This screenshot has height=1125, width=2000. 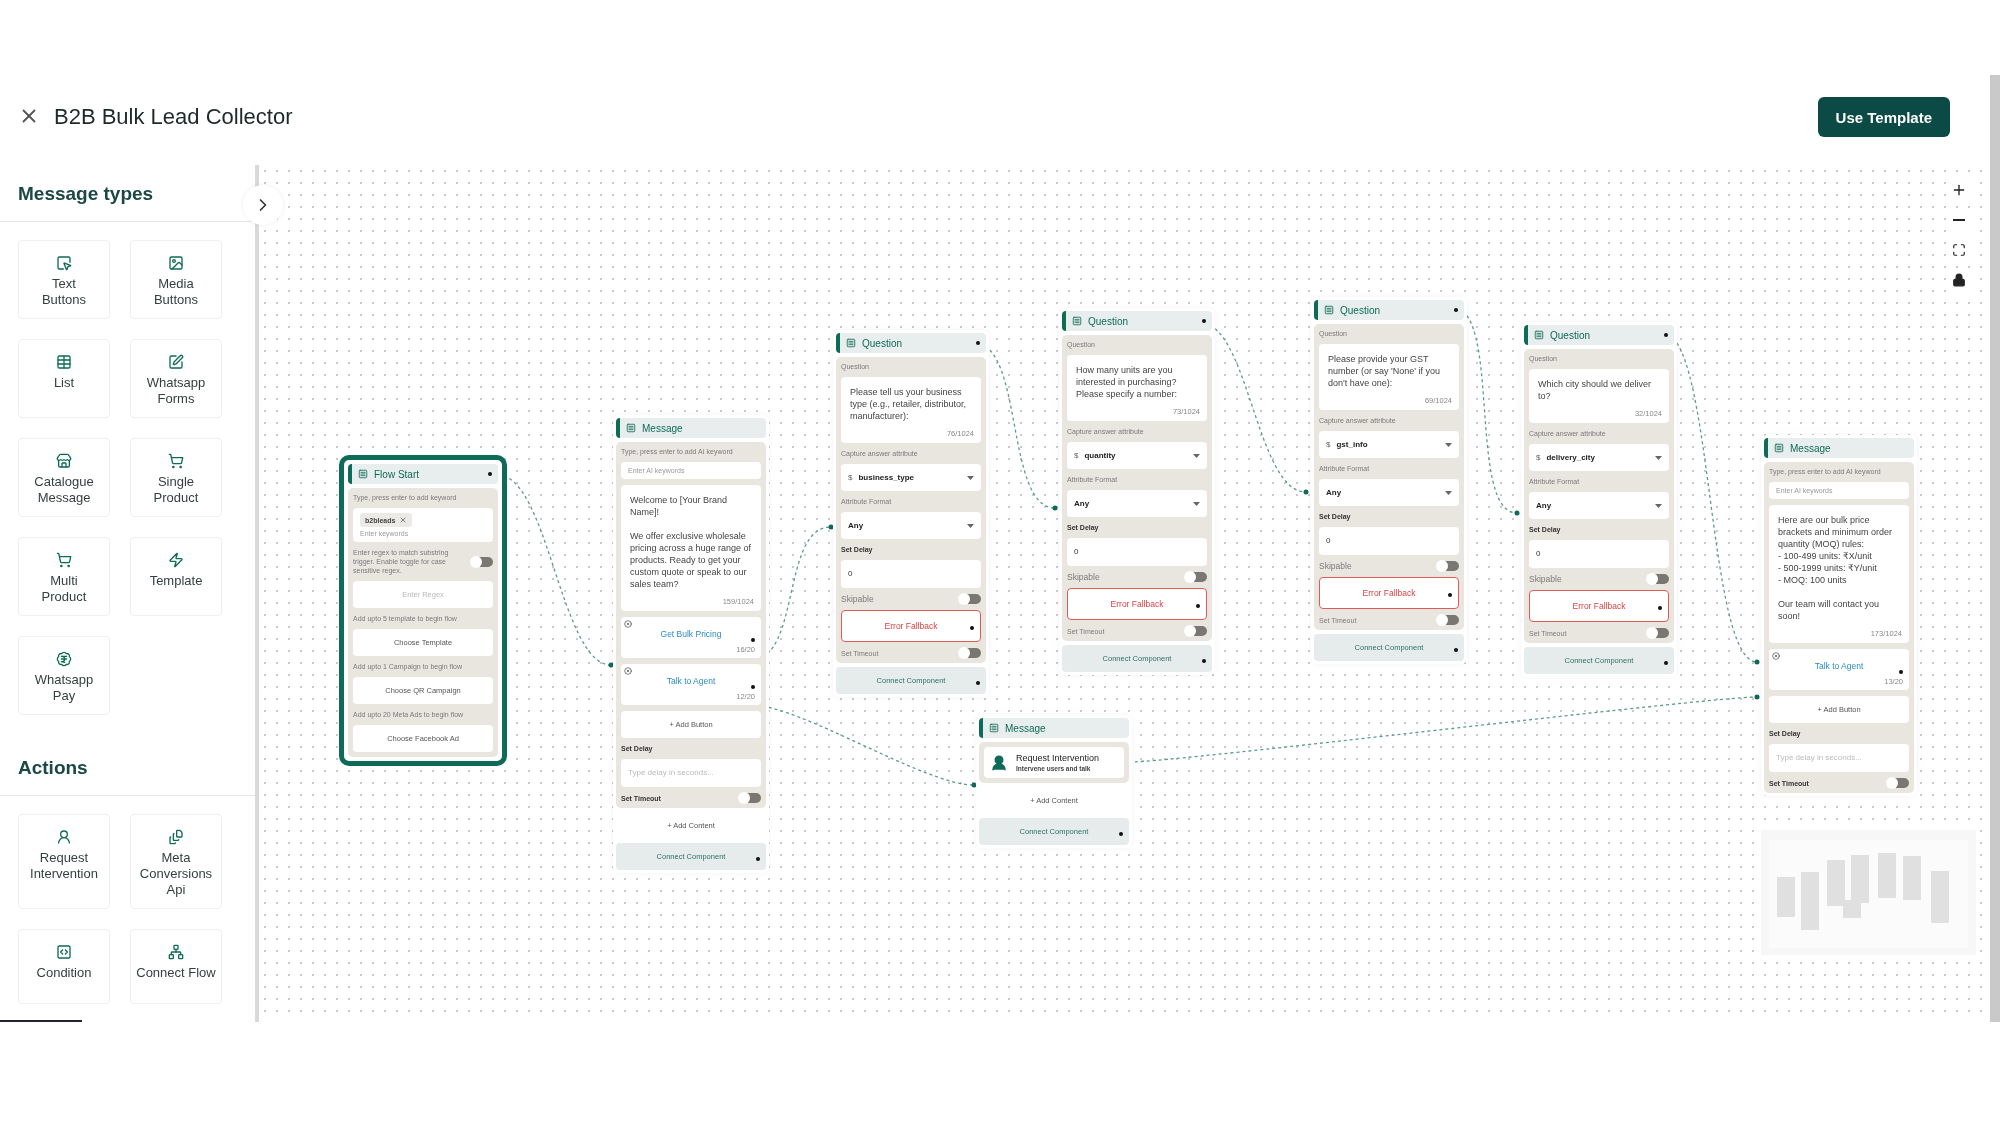 What do you see at coordinates (64, 362) in the screenshot?
I see `table-icon` at bounding box center [64, 362].